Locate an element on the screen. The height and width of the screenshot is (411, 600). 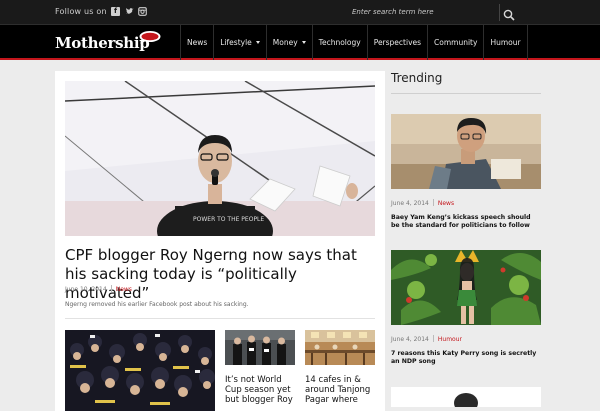
search-divider is located at coordinates (499, 12).